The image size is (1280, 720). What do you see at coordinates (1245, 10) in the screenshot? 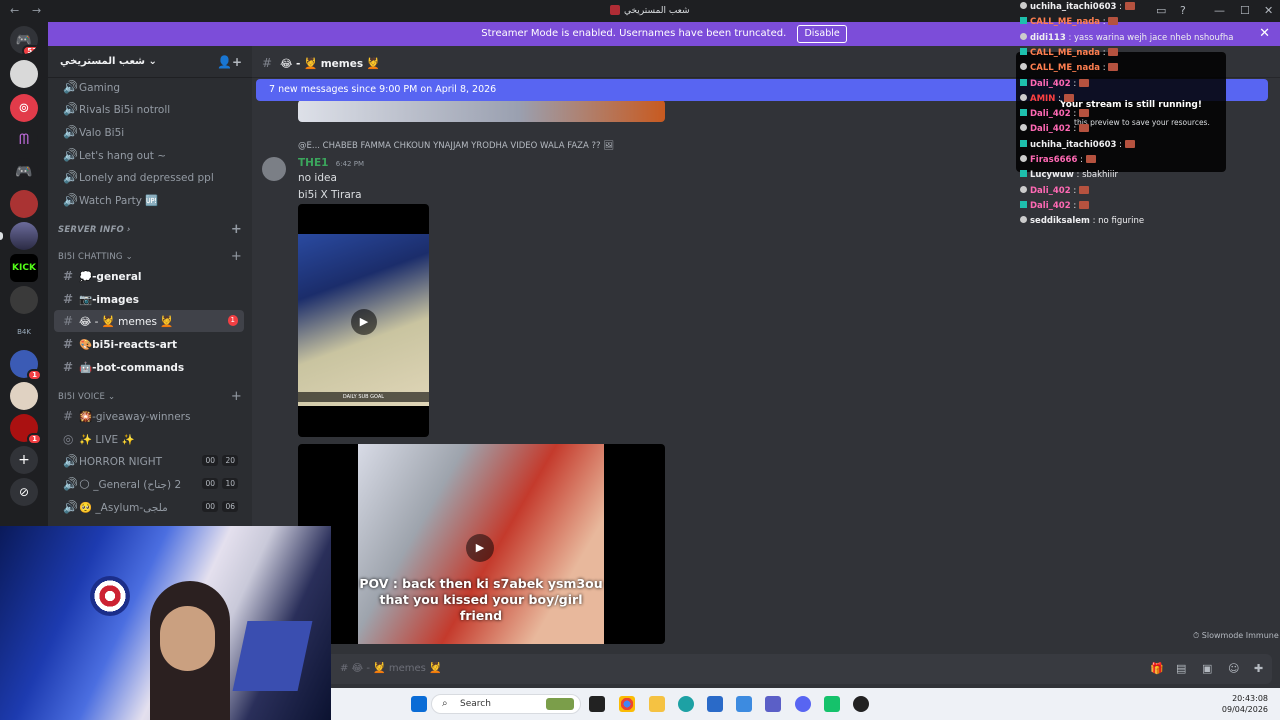
I see `maximize-button: ☐` at bounding box center [1245, 10].